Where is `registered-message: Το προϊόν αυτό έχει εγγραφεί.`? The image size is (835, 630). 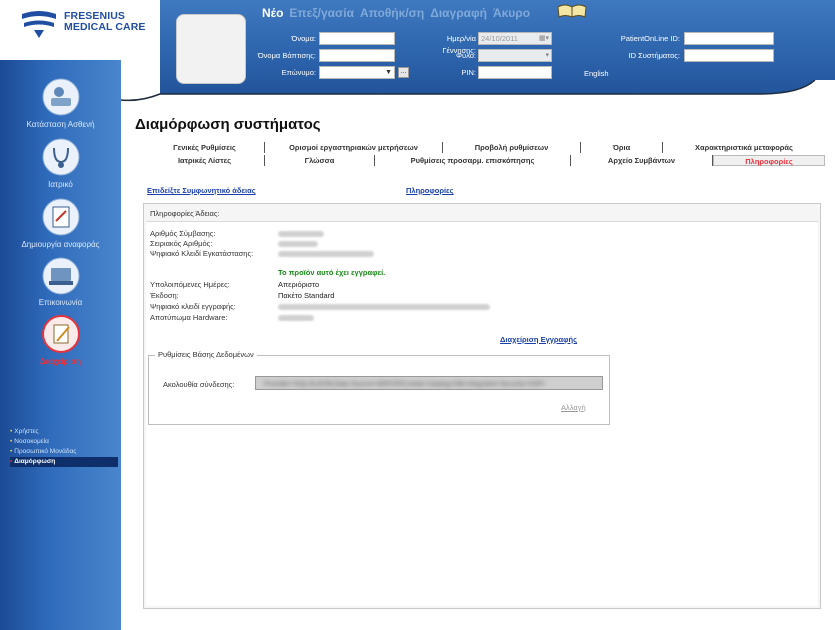 registered-message: Το προϊόν αυτό έχει εγγραφεί. is located at coordinates (332, 272).